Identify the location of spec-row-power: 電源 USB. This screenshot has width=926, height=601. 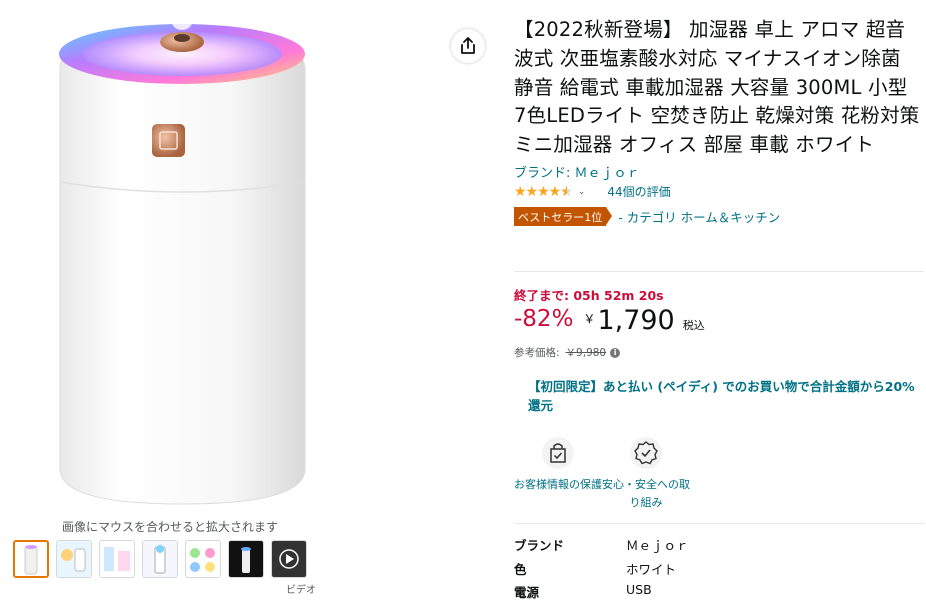
(583, 591).